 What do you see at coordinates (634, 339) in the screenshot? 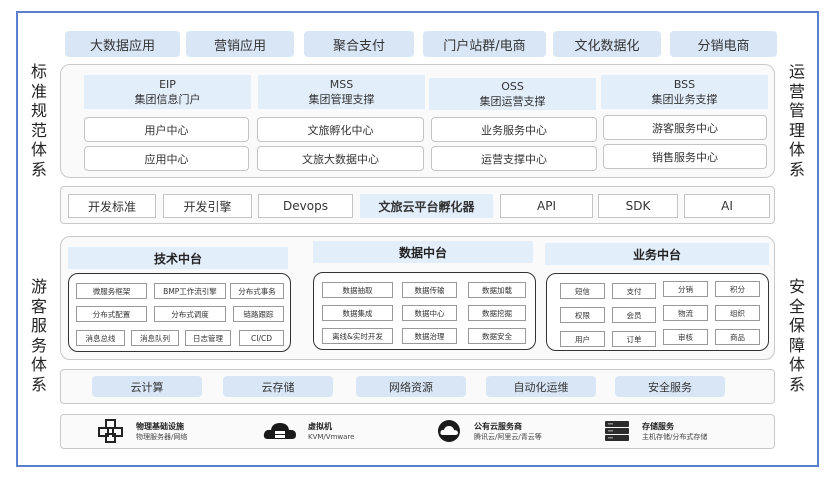
I see `business-item: 订单` at bounding box center [634, 339].